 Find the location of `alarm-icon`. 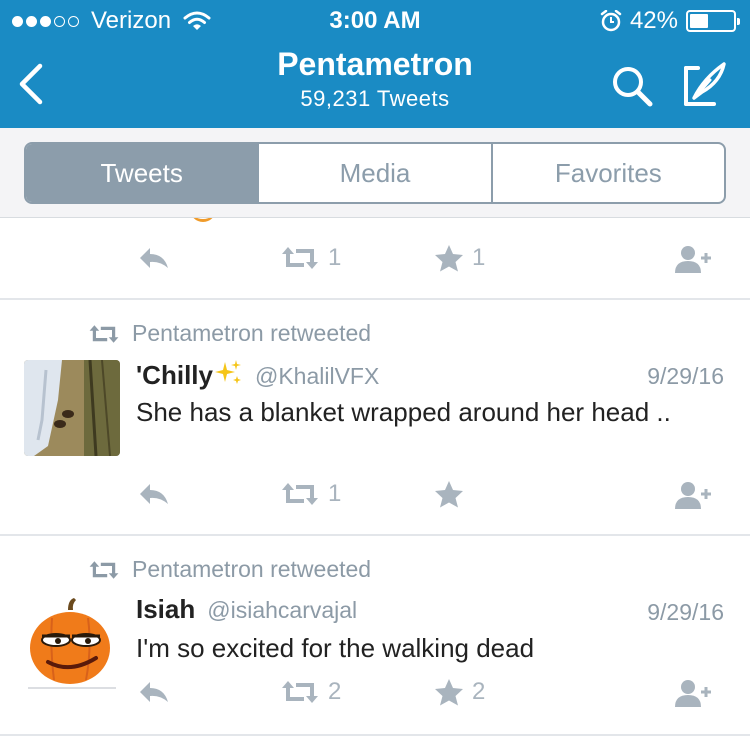

alarm-icon is located at coordinates (611, 21).